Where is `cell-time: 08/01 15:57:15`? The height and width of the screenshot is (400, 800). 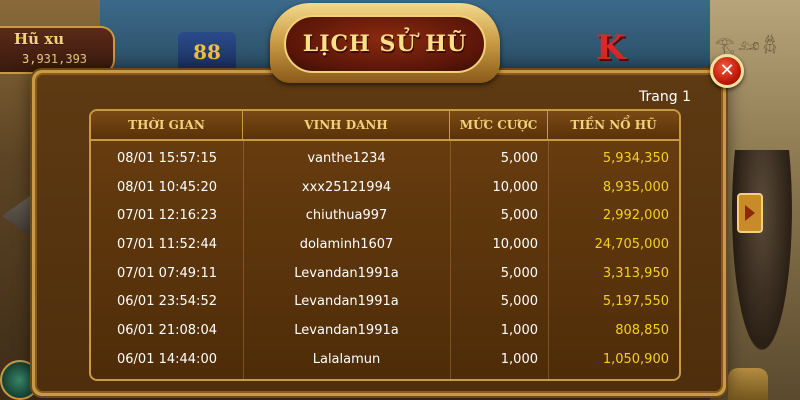 cell-time: 08/01 15:57:15 is located at coordinates (167, 158).